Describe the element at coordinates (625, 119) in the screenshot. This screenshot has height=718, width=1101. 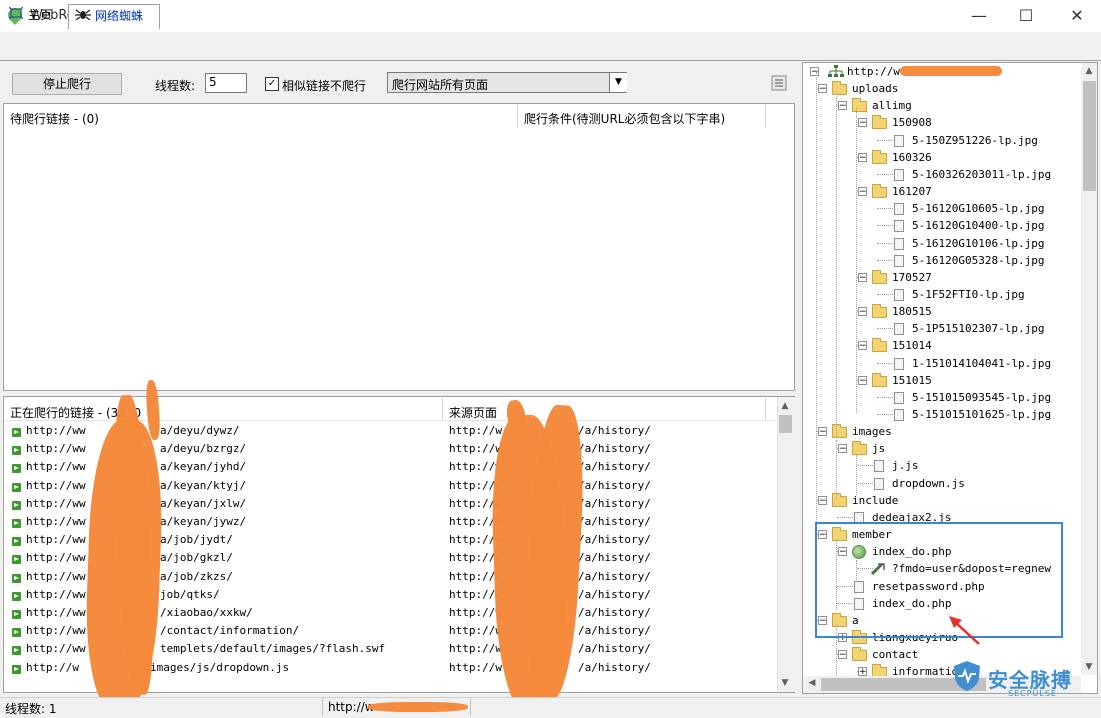
I see `crawl-condition-header: 爬行条件(待测URL必须包含以下字串)` at that location.